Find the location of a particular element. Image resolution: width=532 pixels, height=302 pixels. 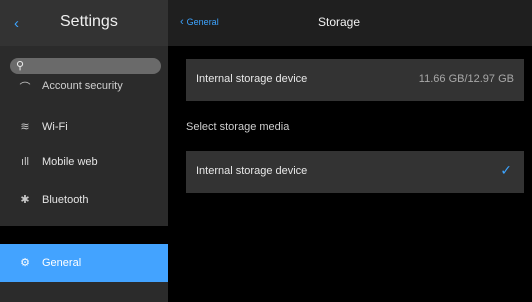

sidebar-title: Settings is located at coordinates (89, 21).